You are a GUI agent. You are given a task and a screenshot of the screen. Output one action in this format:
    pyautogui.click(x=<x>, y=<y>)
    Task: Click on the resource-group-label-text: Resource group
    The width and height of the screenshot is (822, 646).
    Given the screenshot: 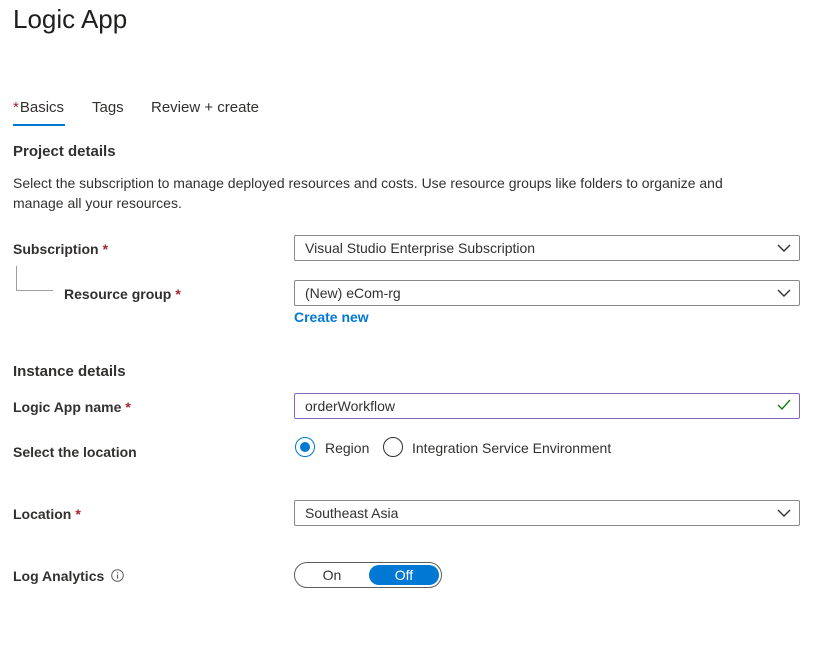 What is the action you would take?
    pyautogui.click(x=118, y=294)
    